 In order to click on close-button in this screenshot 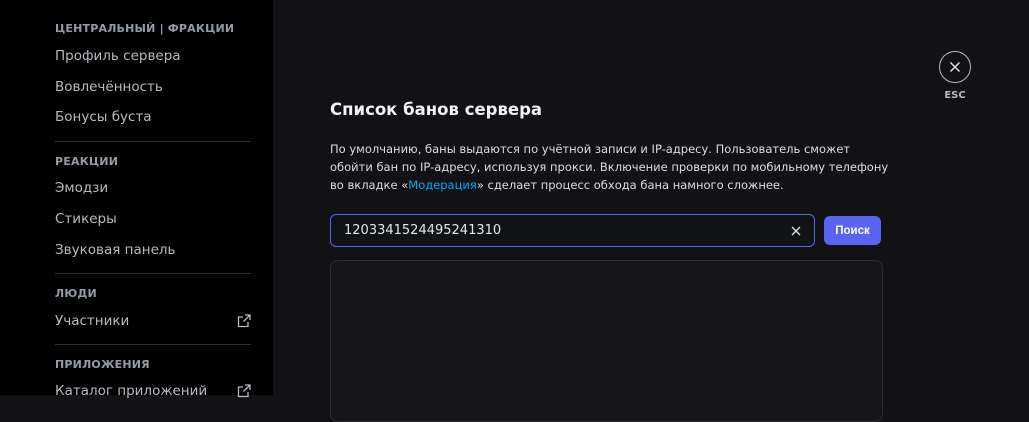, I will do `click(955, 67)`.